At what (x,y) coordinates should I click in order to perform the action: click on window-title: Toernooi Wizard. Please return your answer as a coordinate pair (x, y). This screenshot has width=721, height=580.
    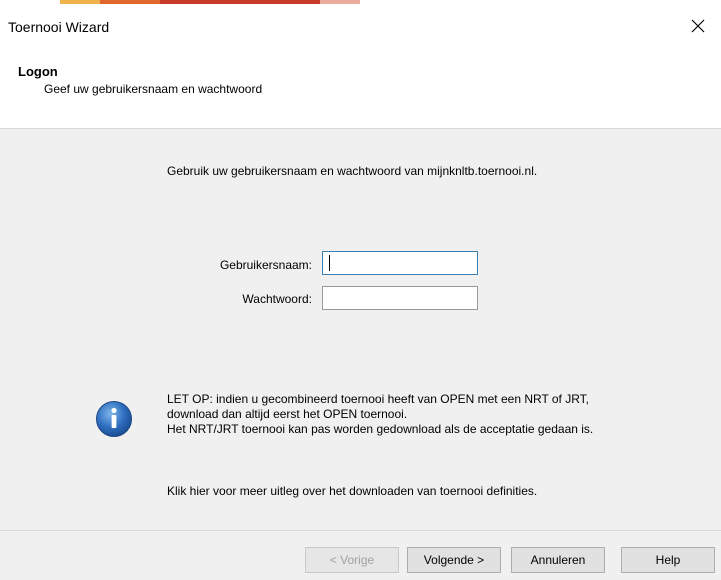
    Looking at the image, I should click on (59, 27).